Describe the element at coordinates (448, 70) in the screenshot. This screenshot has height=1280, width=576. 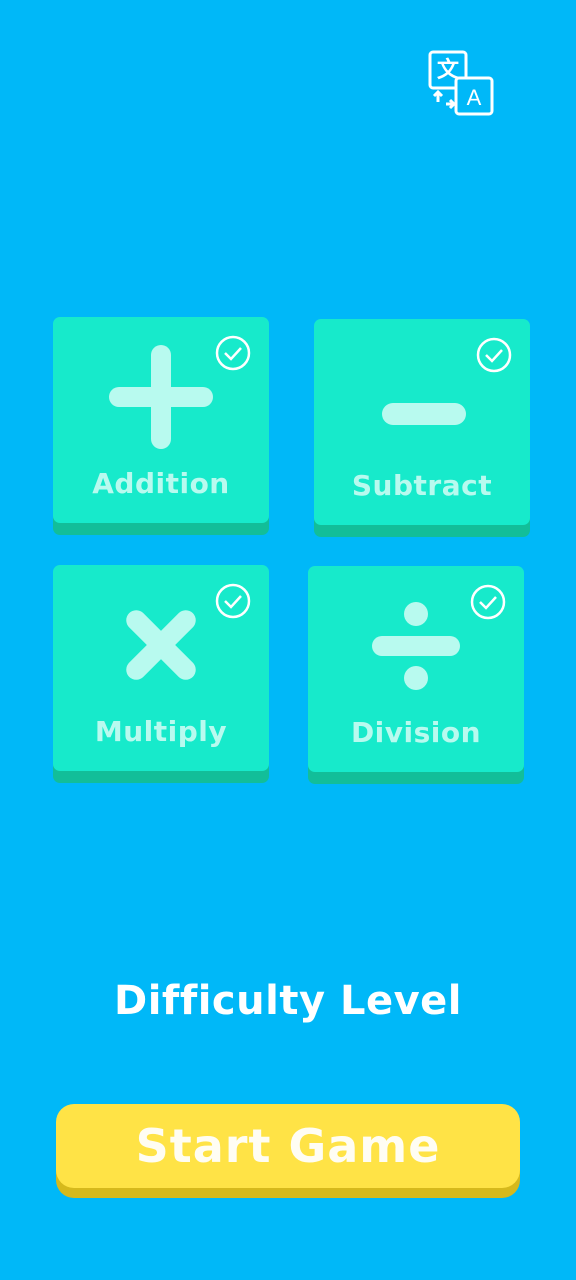
I see `svg-text: 文` at that location.